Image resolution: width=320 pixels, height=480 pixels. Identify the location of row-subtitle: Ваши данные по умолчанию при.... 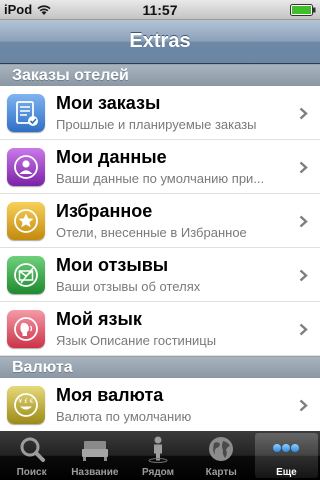
(160, 178).